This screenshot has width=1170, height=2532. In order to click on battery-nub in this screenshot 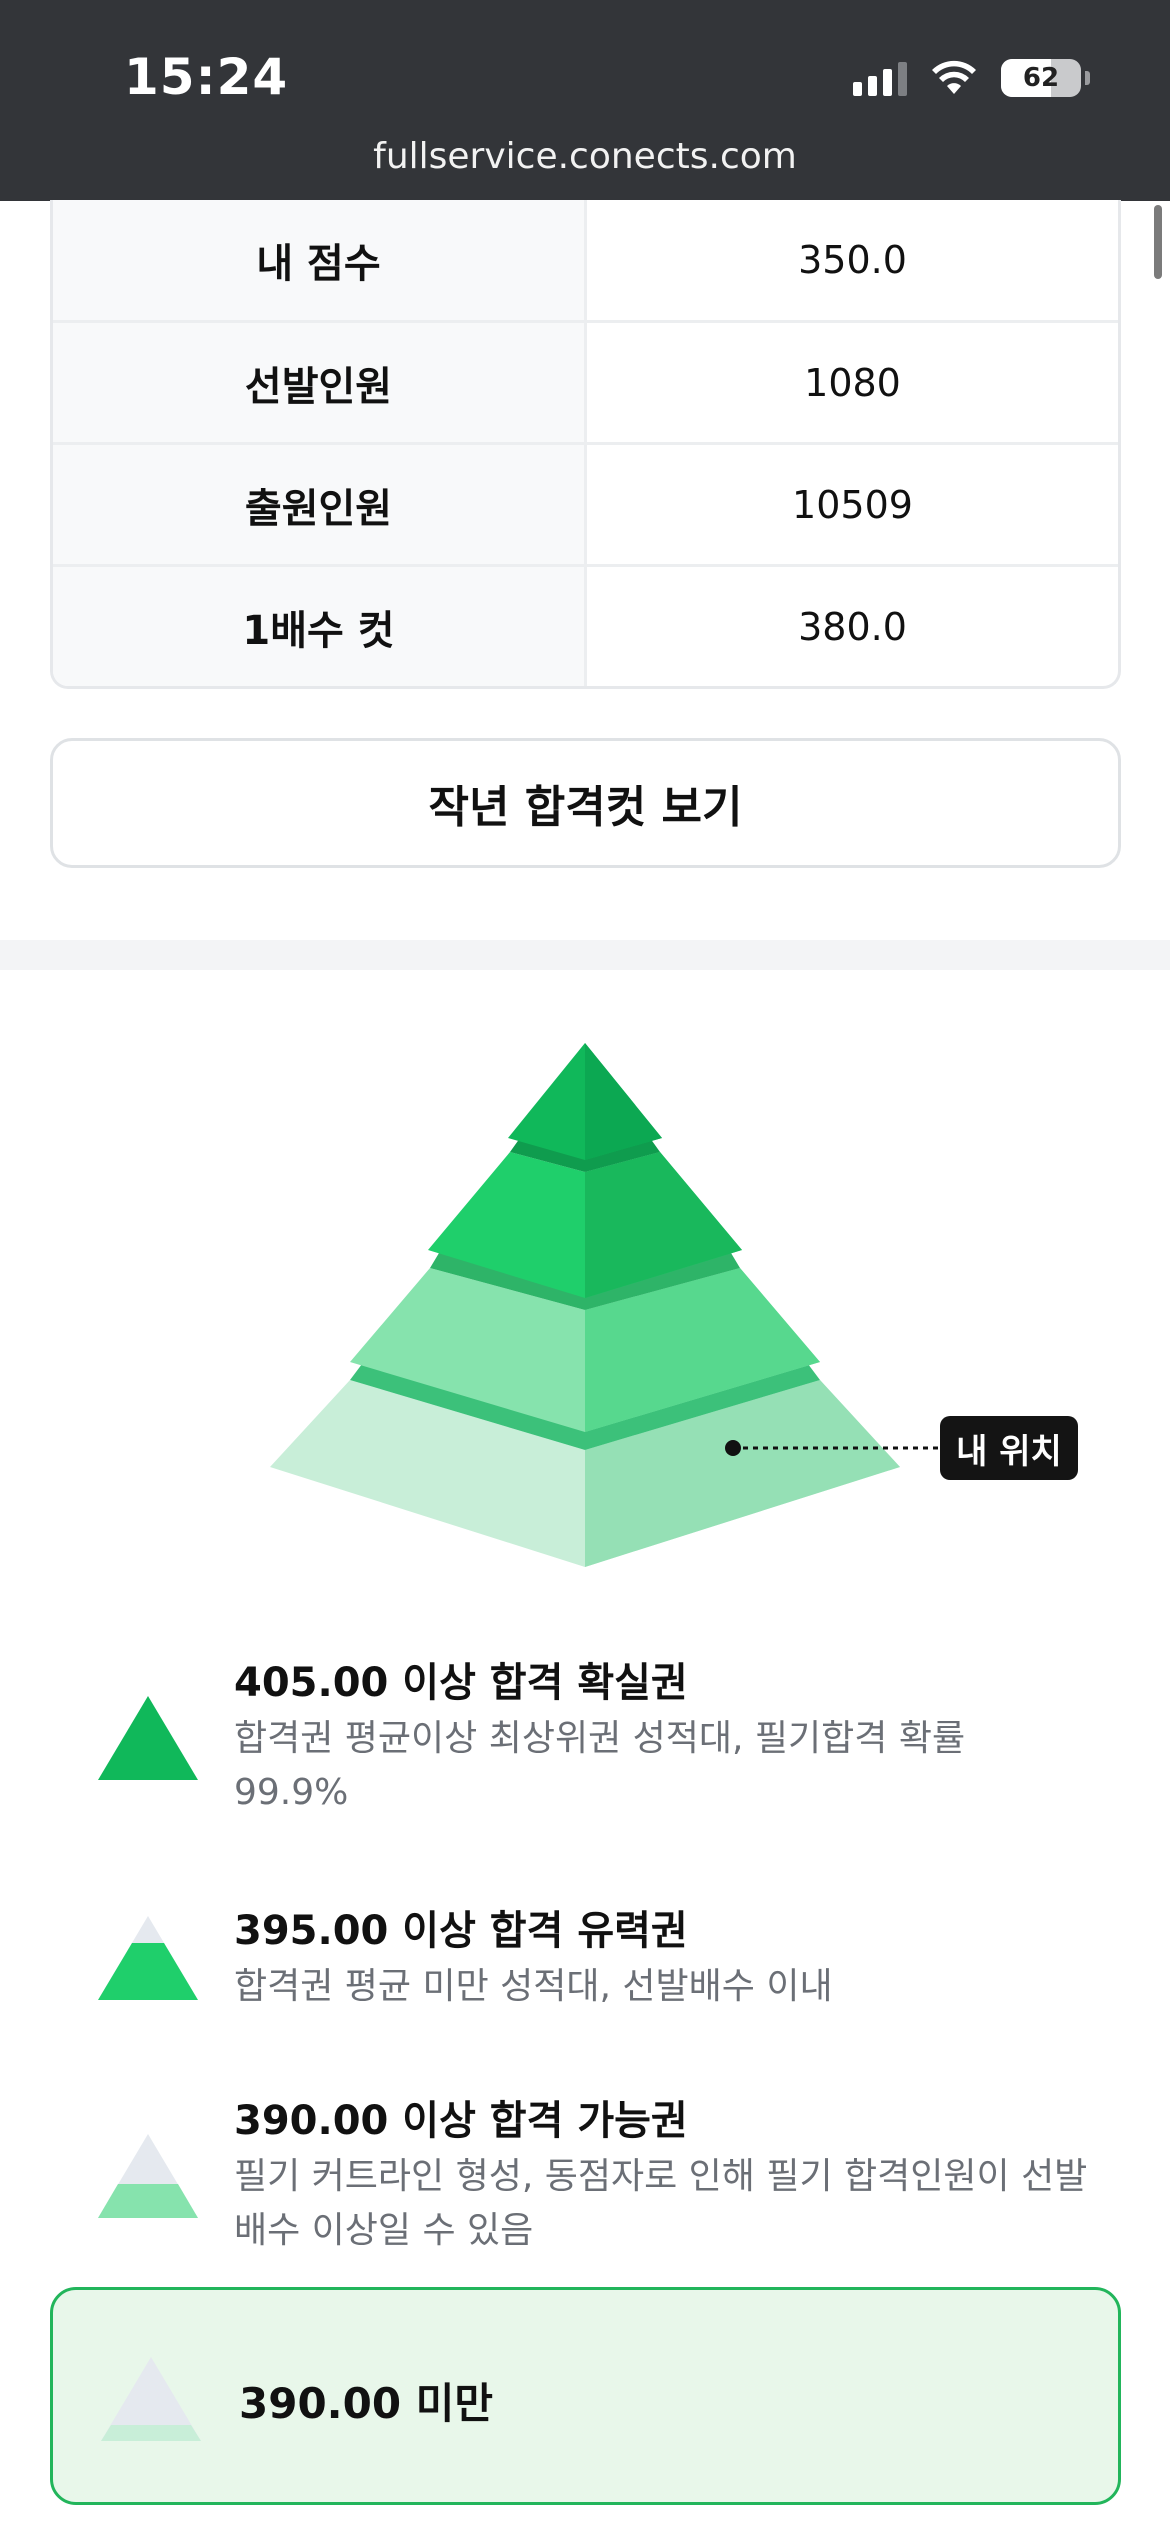, I will do `click(1087, 78)`.